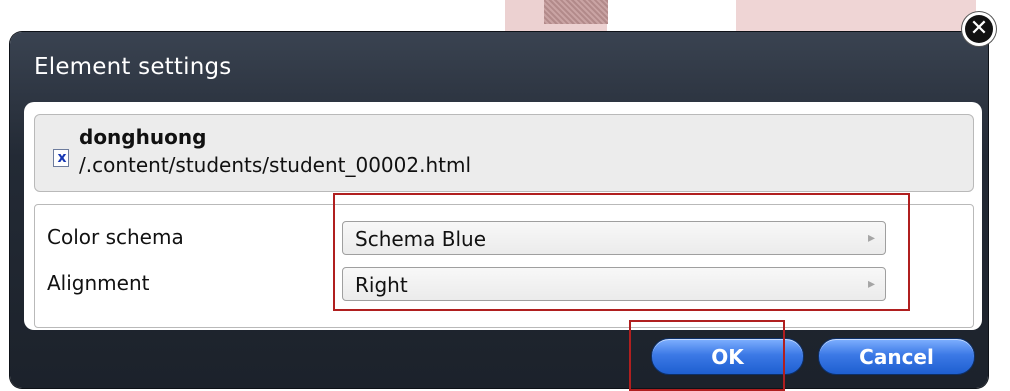 This screenshot has width=1010, height=391. What do you see at coordinates (421, 239) in the screenshot?
I see `color-schema-value: Schema Blue` at bounding box center [421, 239].